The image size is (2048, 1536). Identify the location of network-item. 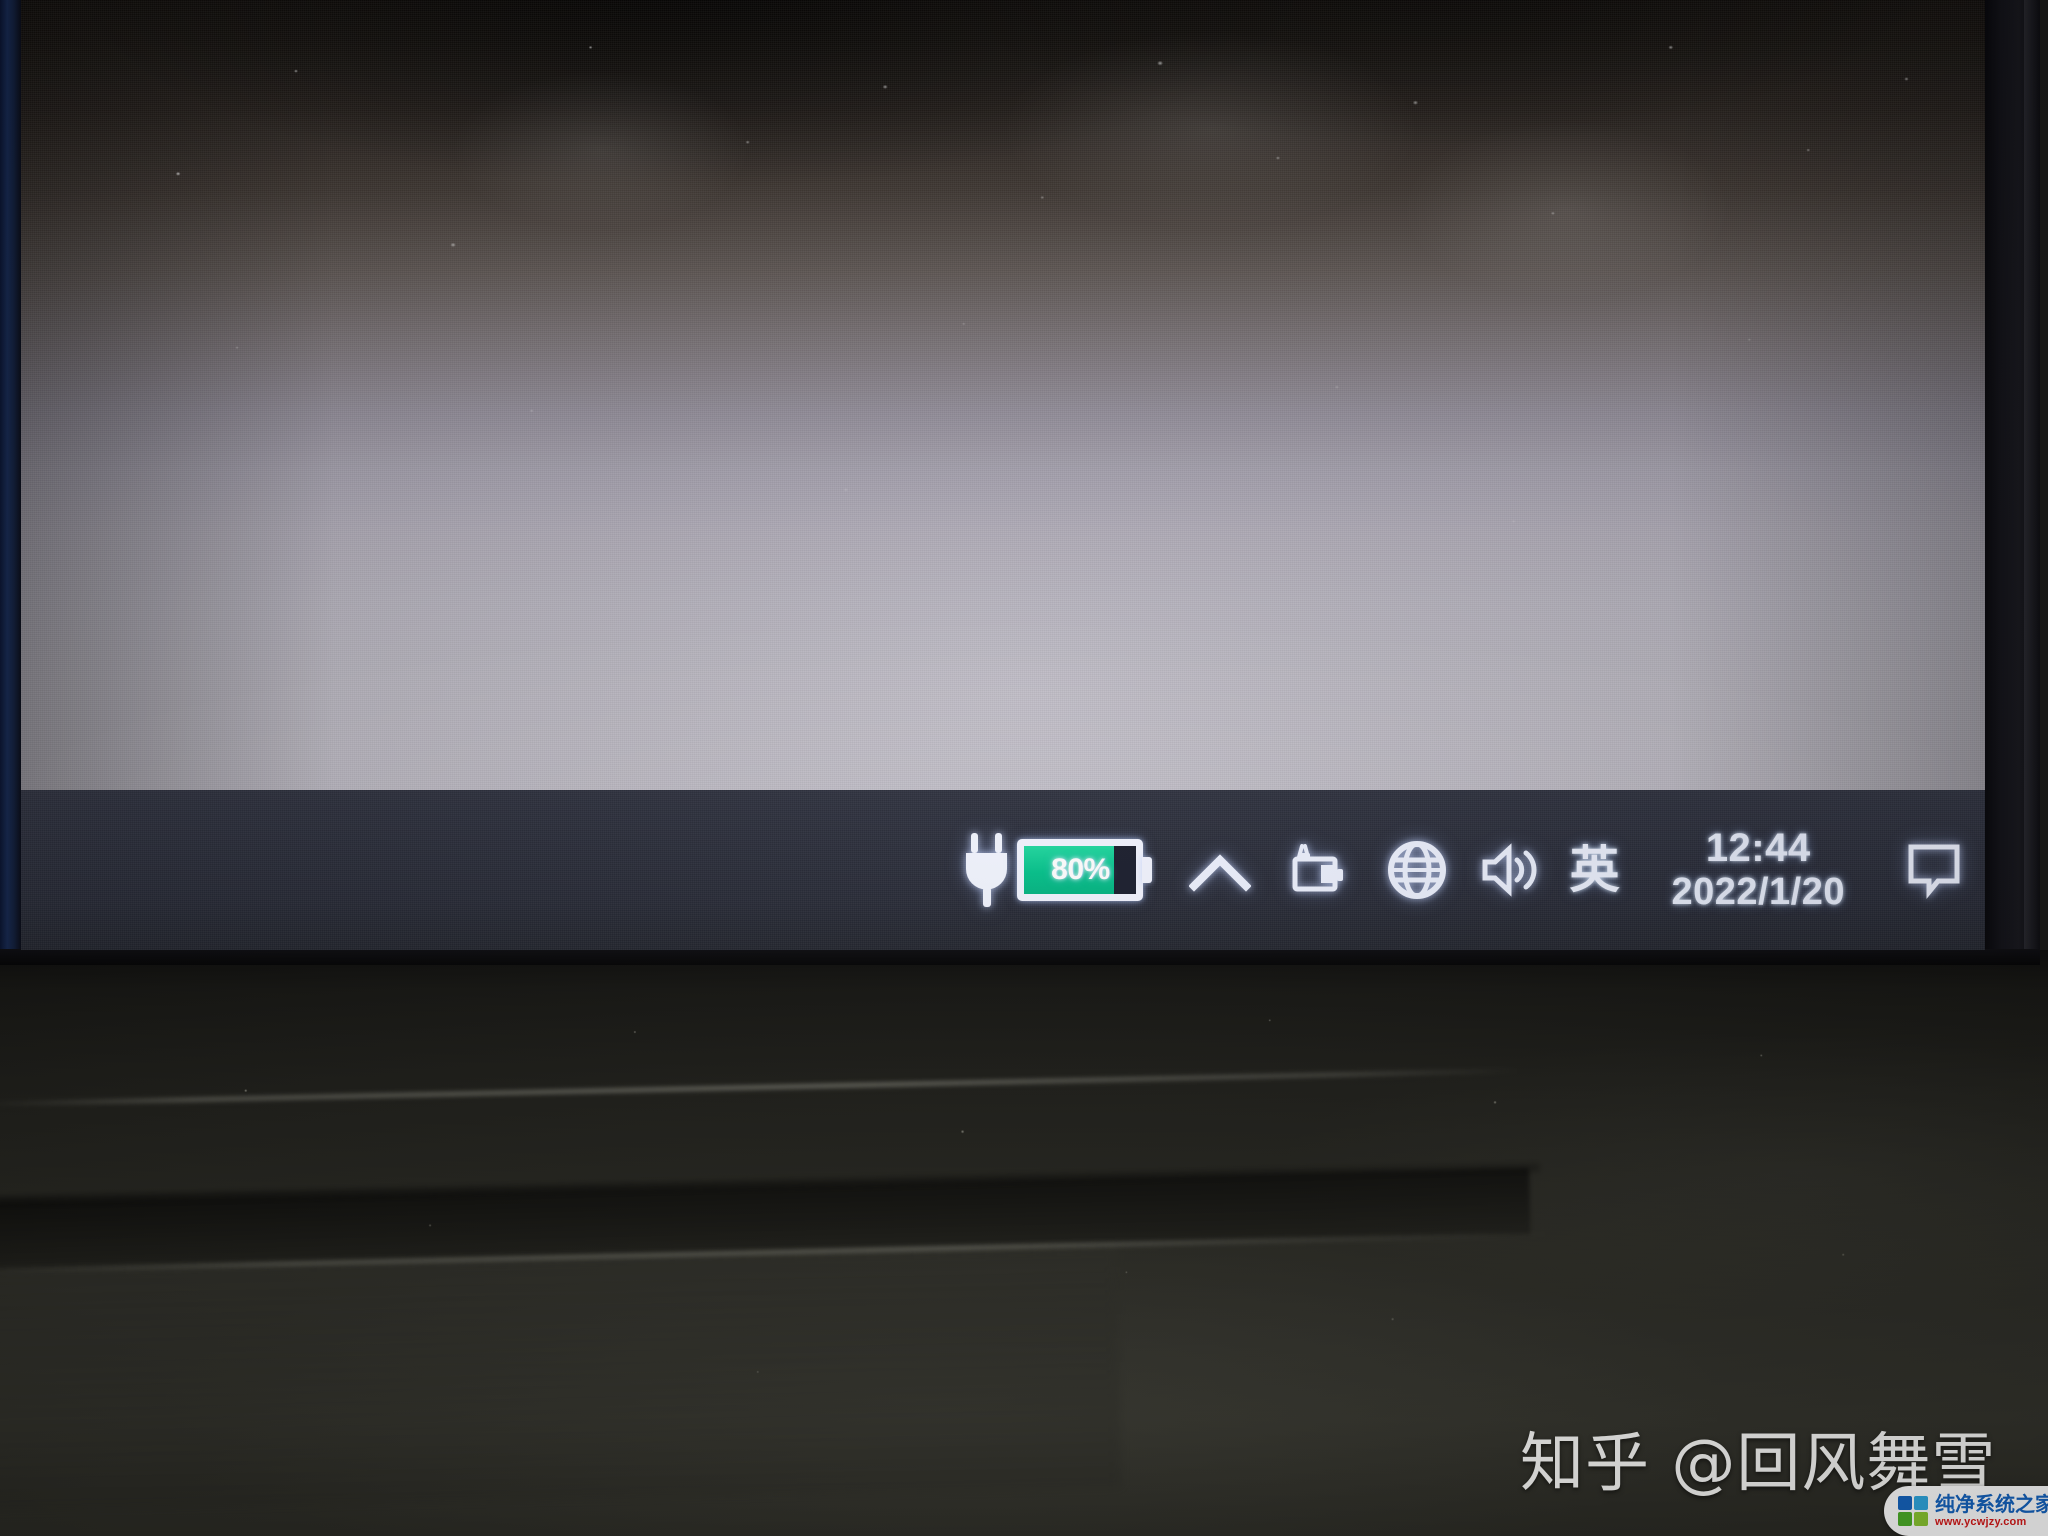
(1400, 870).